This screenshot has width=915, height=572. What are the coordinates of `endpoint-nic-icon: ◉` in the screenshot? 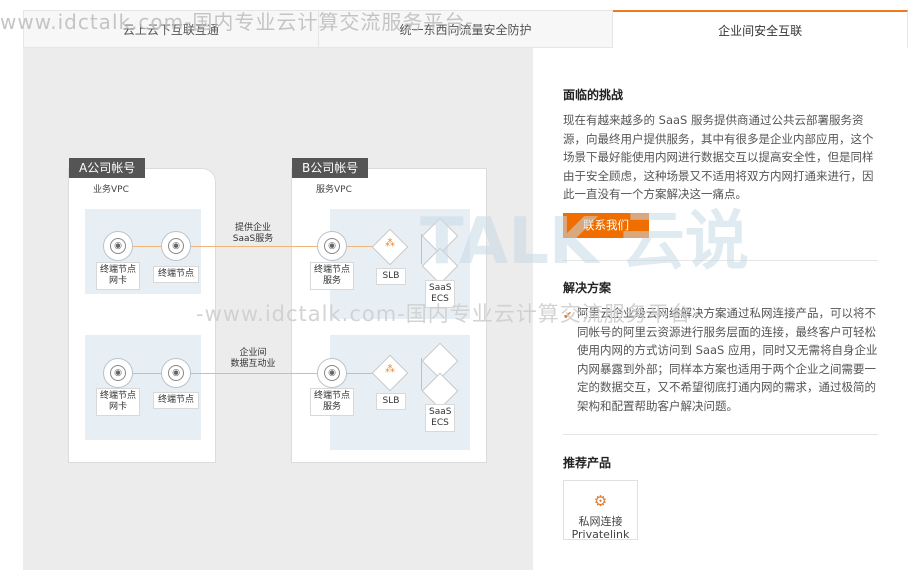 It's located at (118, 246).